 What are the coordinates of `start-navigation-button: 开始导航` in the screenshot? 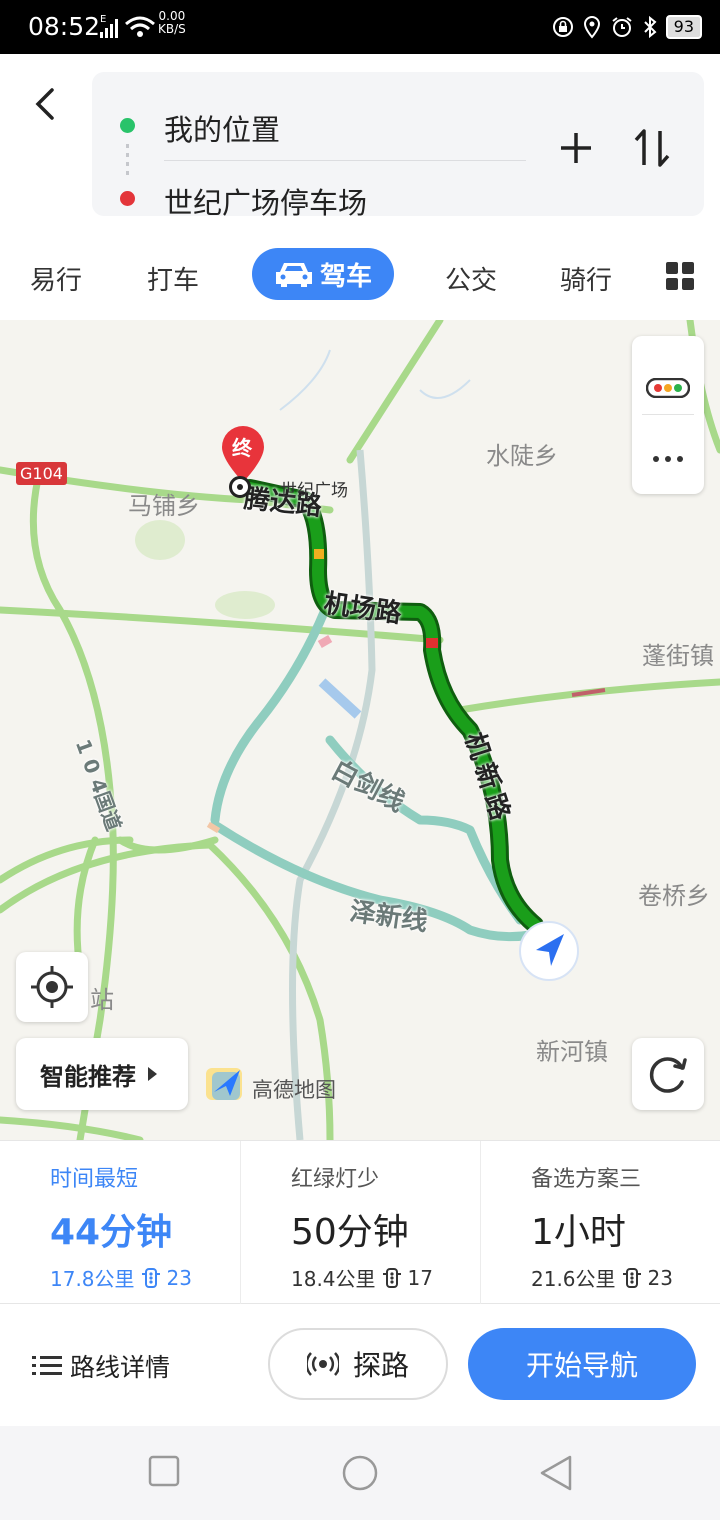 It's located at (582, 1364).